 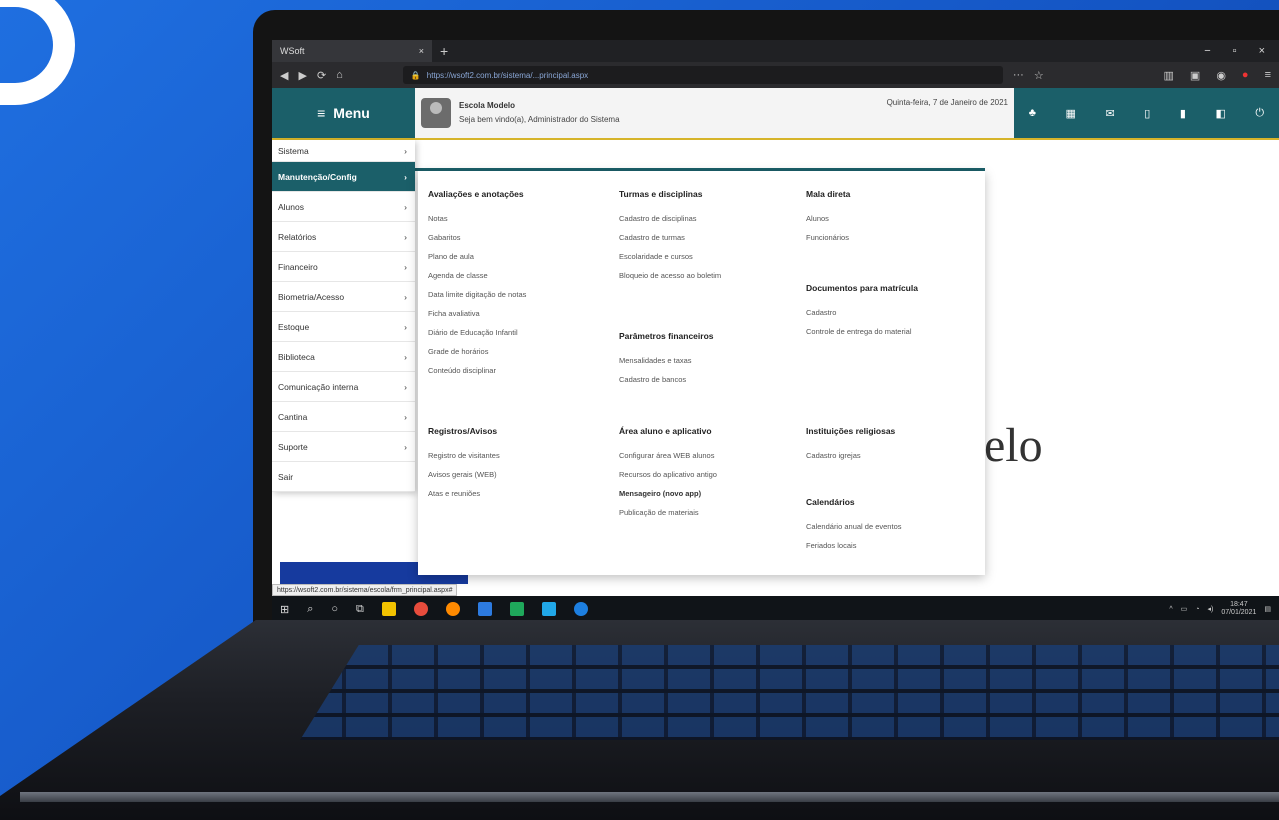 I want to click on menu-link: Grade de horários, so click(x=518, y=351).